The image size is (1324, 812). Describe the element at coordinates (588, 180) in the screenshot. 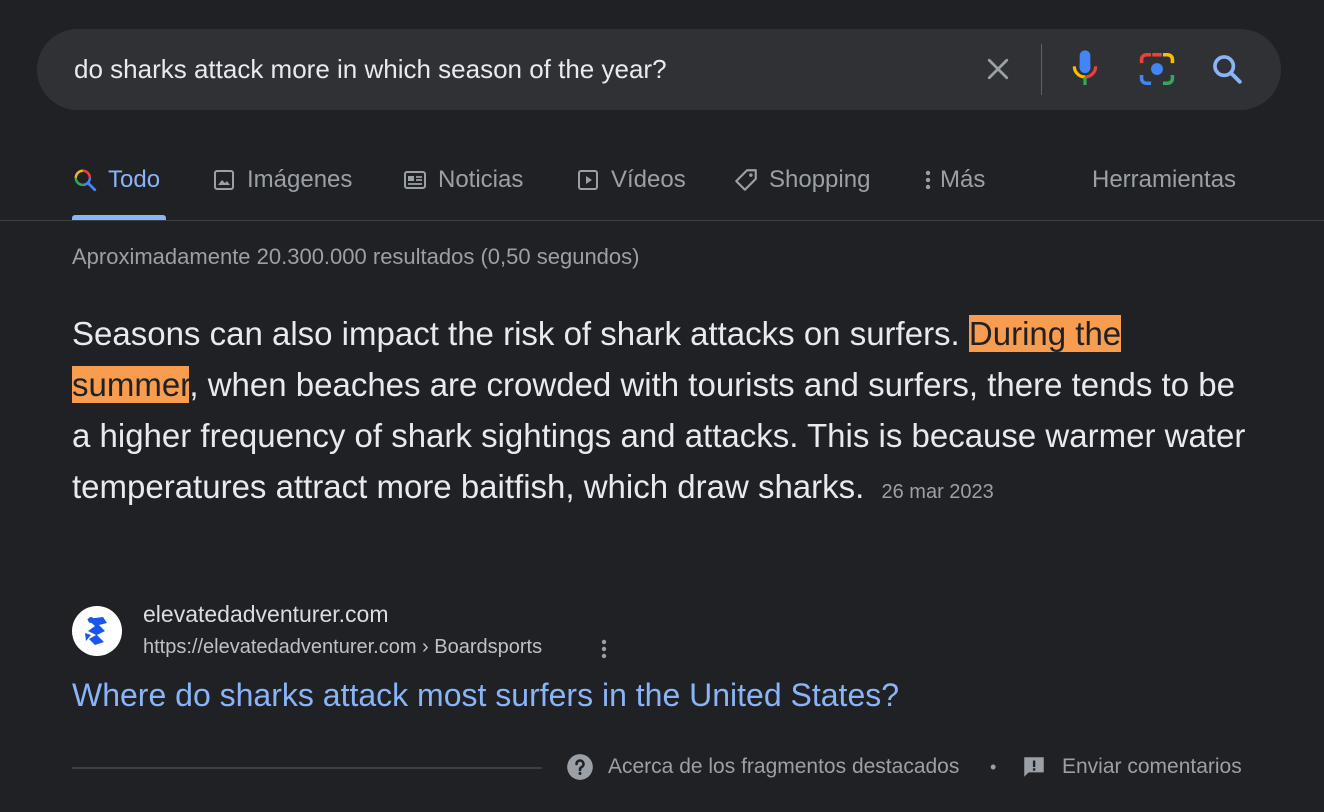

I see `video-icon` at that location.